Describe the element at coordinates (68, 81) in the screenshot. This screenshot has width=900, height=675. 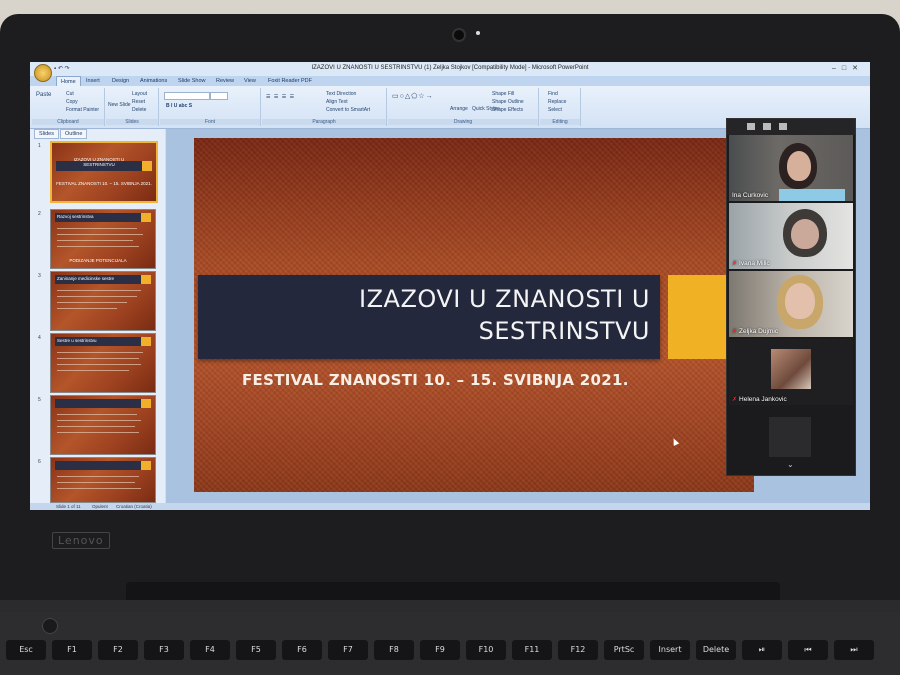
I see `tab-home: Home` at that location.